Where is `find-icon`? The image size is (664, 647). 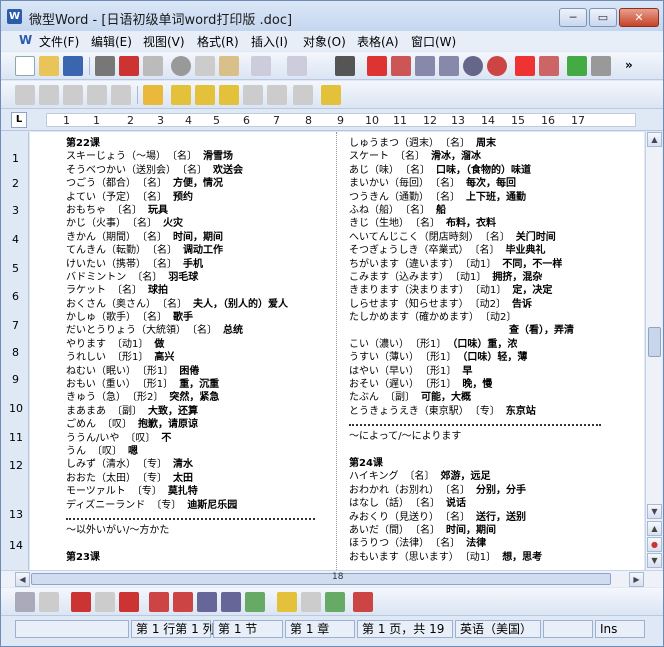 find-icon is located at coordinates (345, 66).